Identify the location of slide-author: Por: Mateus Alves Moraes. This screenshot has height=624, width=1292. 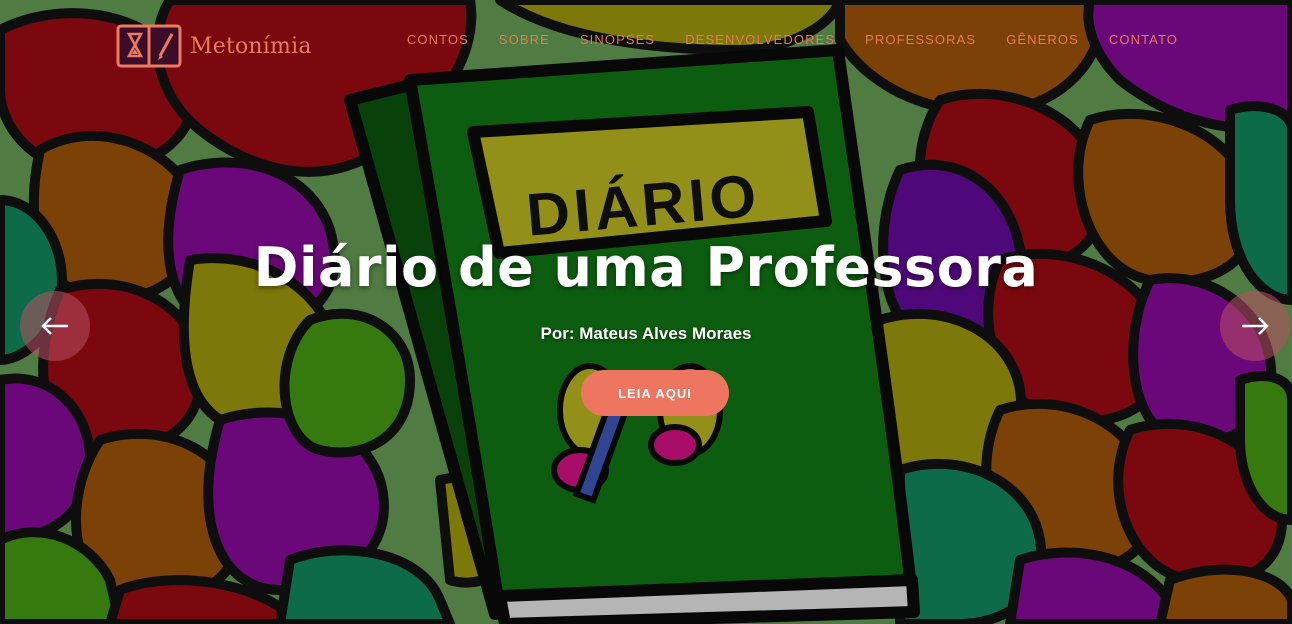
(646, 333).